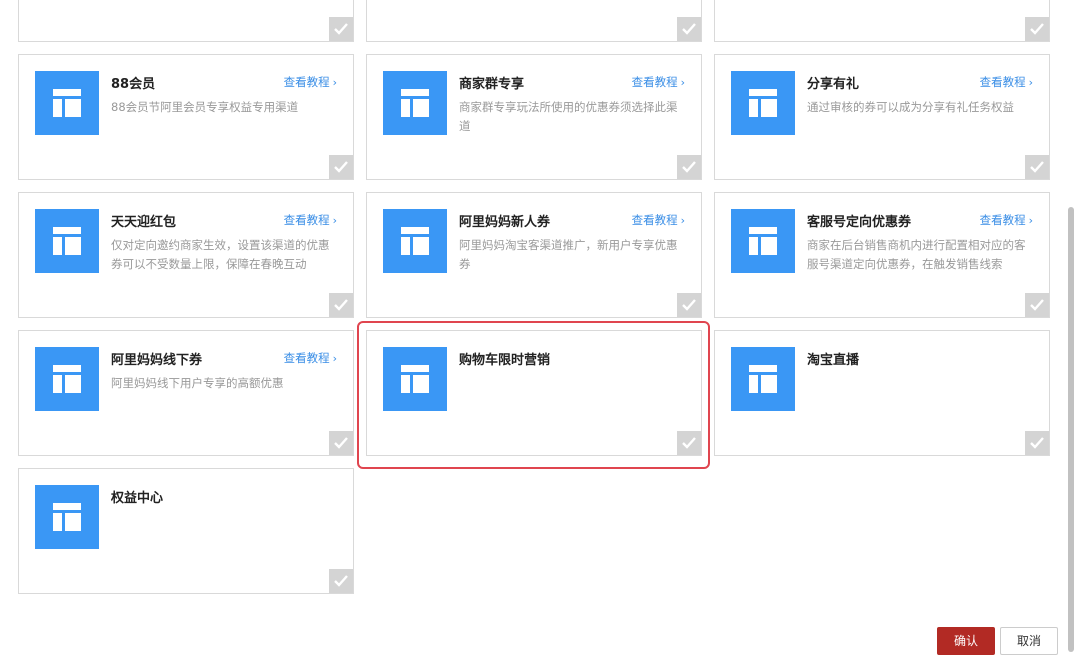 The width and height of the screenshot is (1076, 669). What do you see at coordinates (833, 84) in the screenshot?
I see `card-title: 分享有礼` at bounding box center [833, 84].